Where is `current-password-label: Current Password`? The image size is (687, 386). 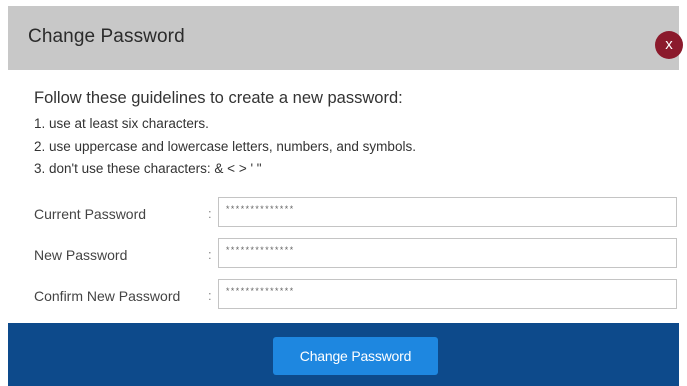
current-password-label: Current Password is located at coordinates (90, 214).